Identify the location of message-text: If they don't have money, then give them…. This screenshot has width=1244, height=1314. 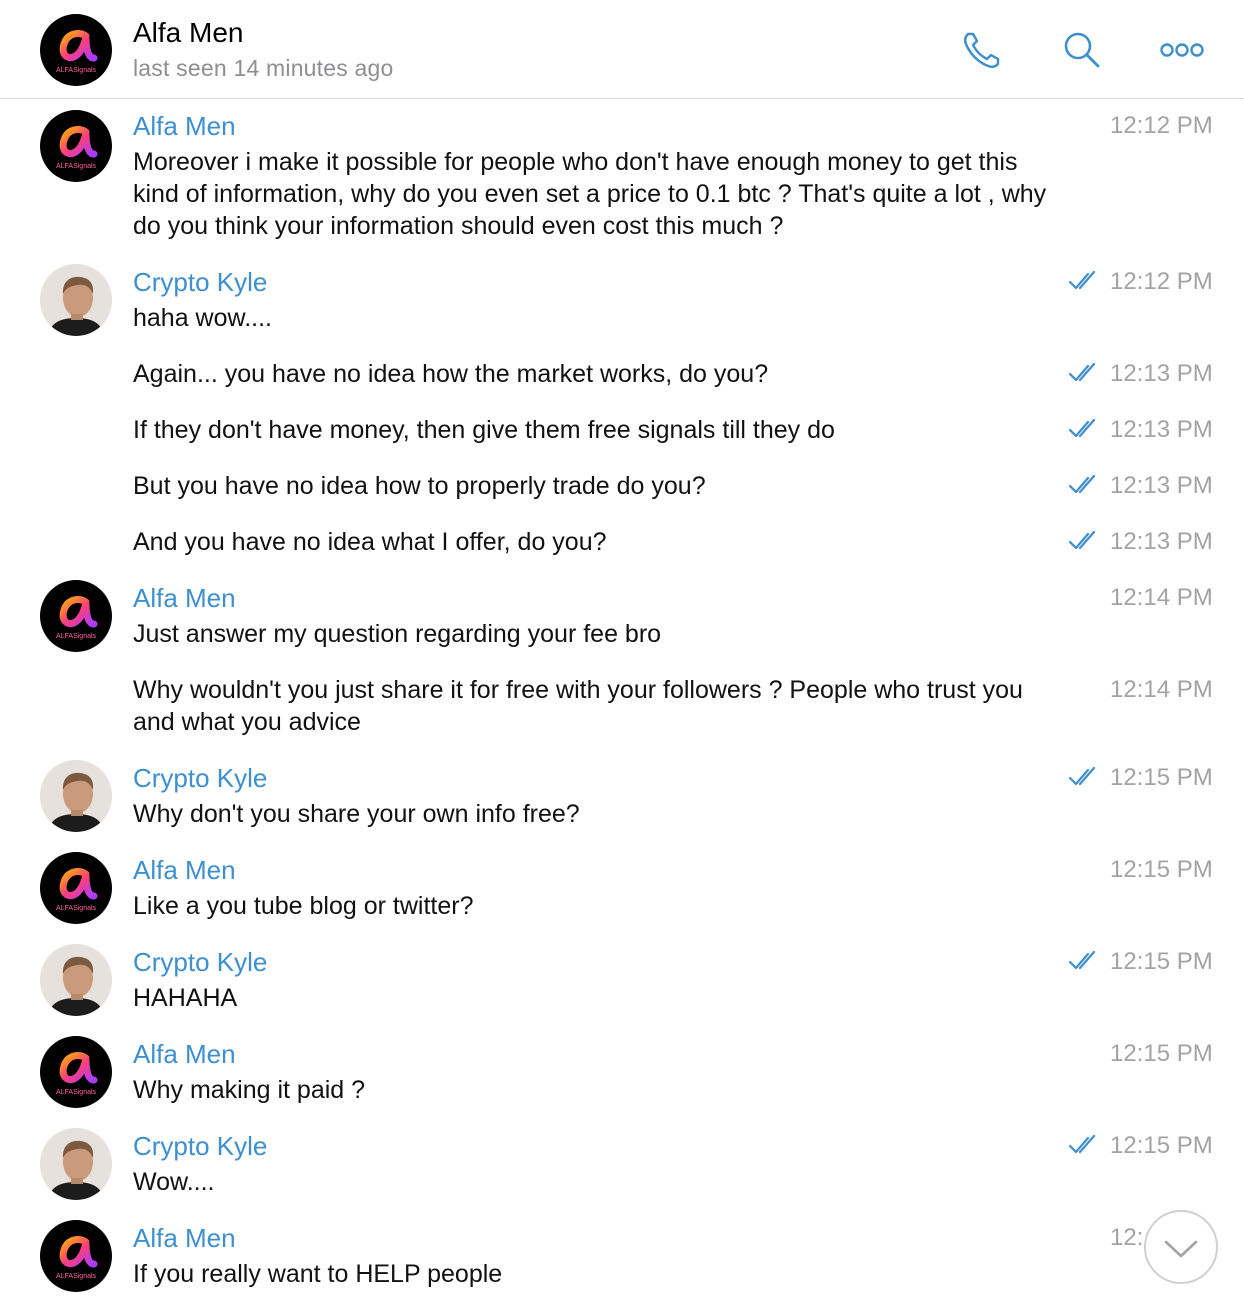
(484, 430).